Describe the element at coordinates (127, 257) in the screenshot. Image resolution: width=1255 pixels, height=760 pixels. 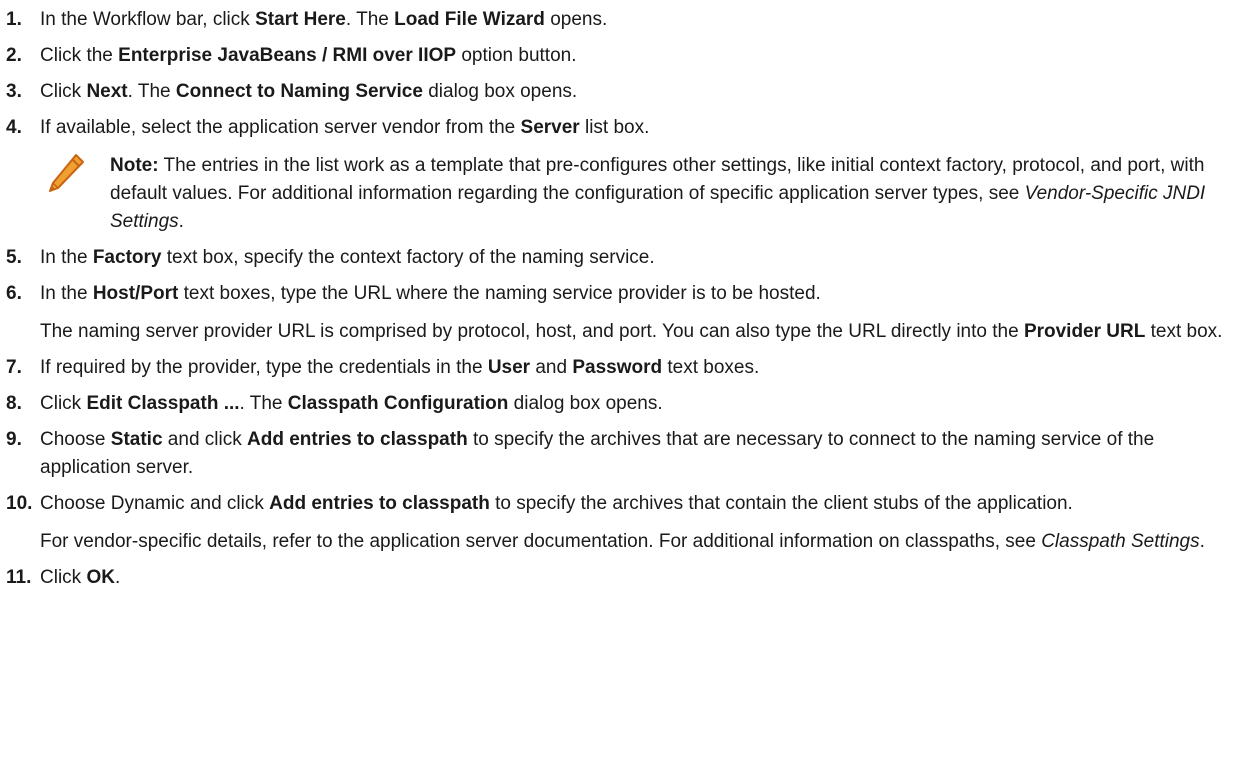
I see `ui-term: Factory` at that location.